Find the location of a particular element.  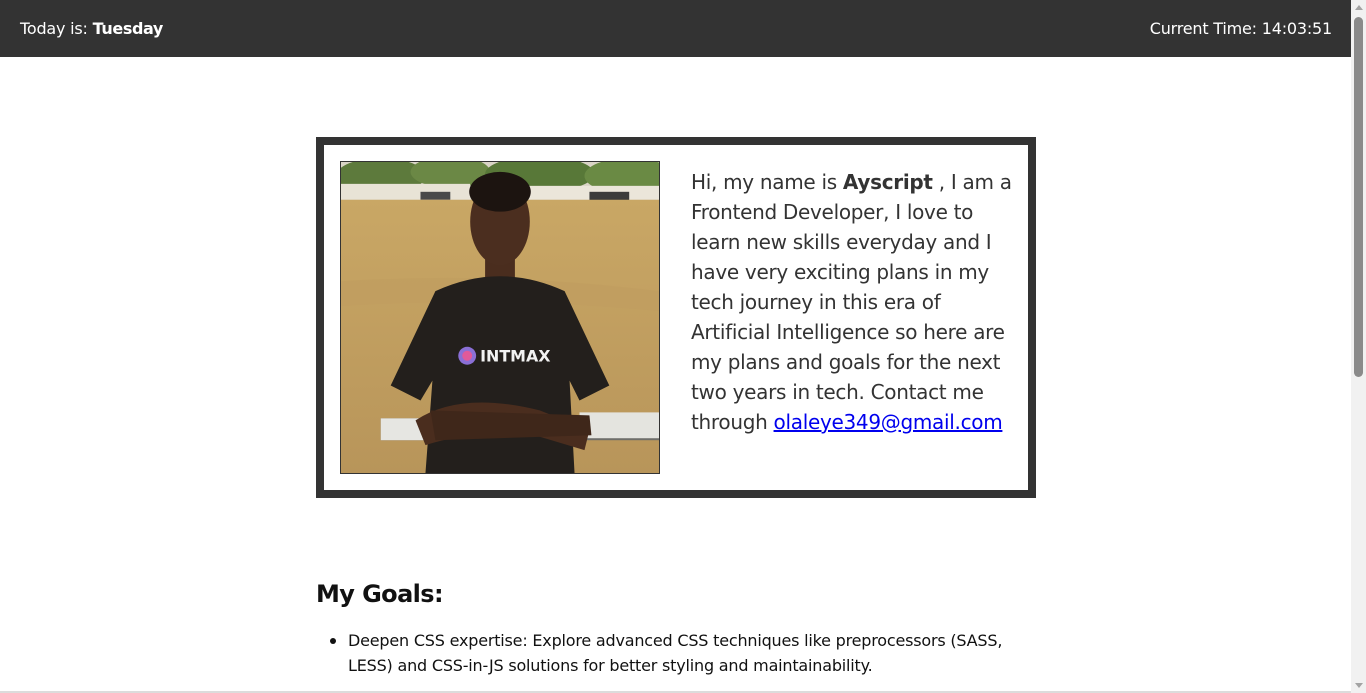

scrollbar-thumb is located at coordinates (1358, 197).